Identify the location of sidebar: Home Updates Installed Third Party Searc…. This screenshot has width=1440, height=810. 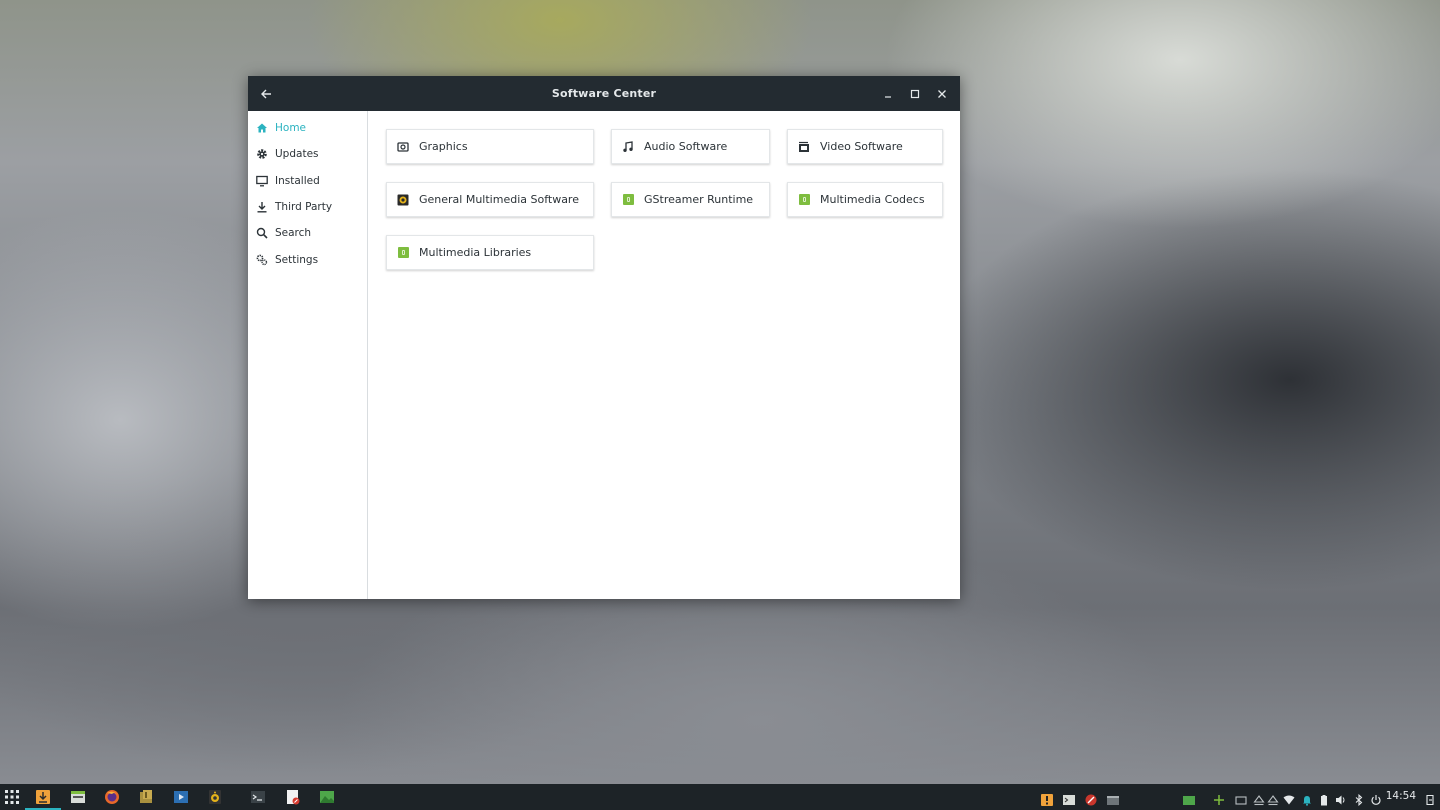
(308, 355).